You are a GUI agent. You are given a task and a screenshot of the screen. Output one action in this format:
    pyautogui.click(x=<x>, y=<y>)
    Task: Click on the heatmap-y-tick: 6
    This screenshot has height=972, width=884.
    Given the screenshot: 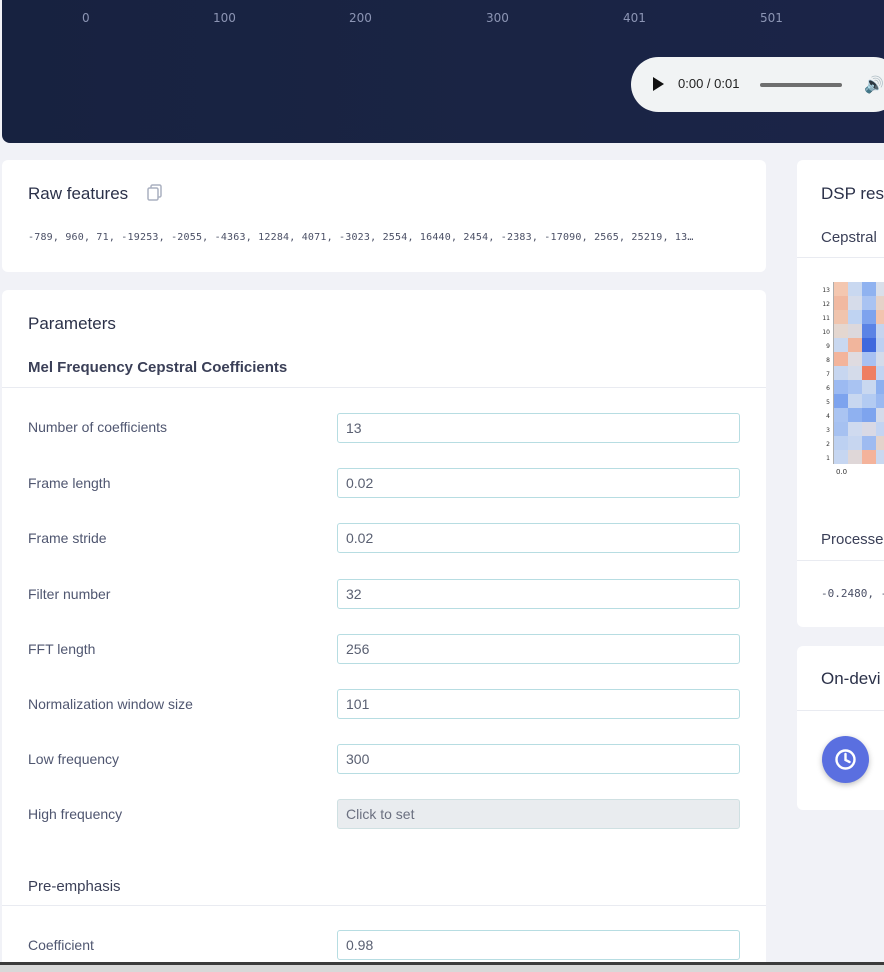 What is the action you would take?
    pyautogui.click(x=828, y=388)
    